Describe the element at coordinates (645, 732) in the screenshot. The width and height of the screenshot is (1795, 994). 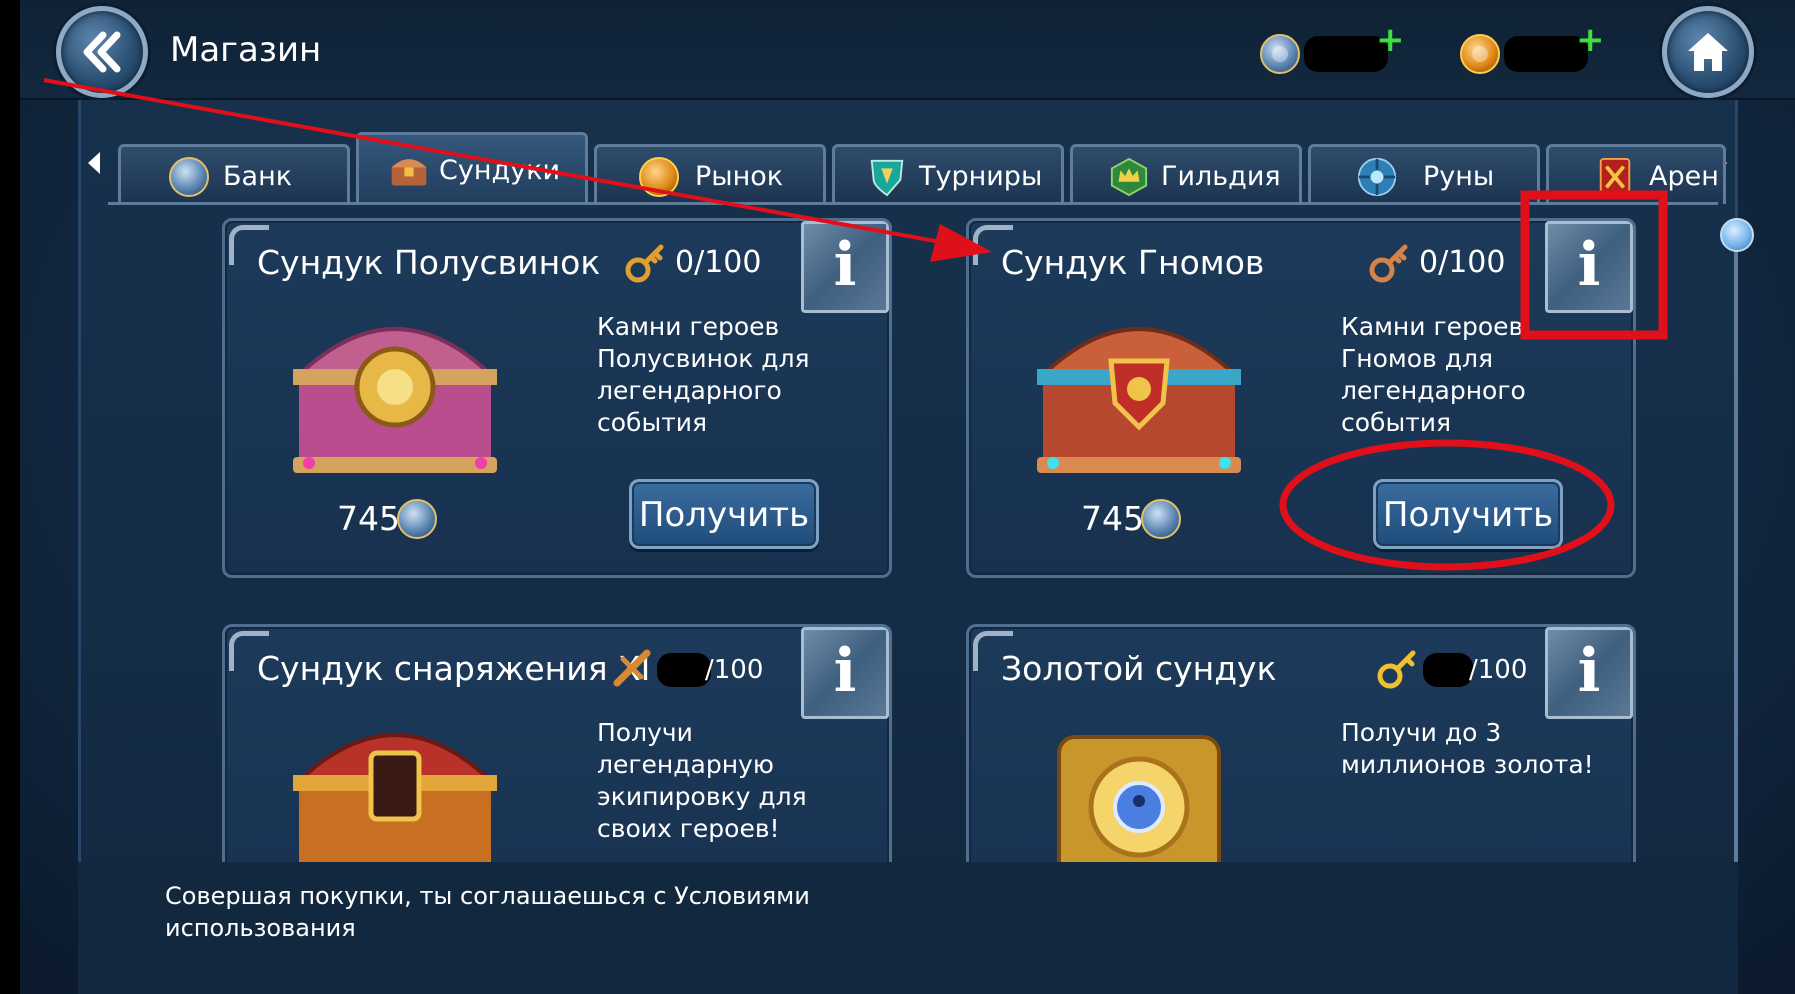
I see `desc-line: Получи` at that location.